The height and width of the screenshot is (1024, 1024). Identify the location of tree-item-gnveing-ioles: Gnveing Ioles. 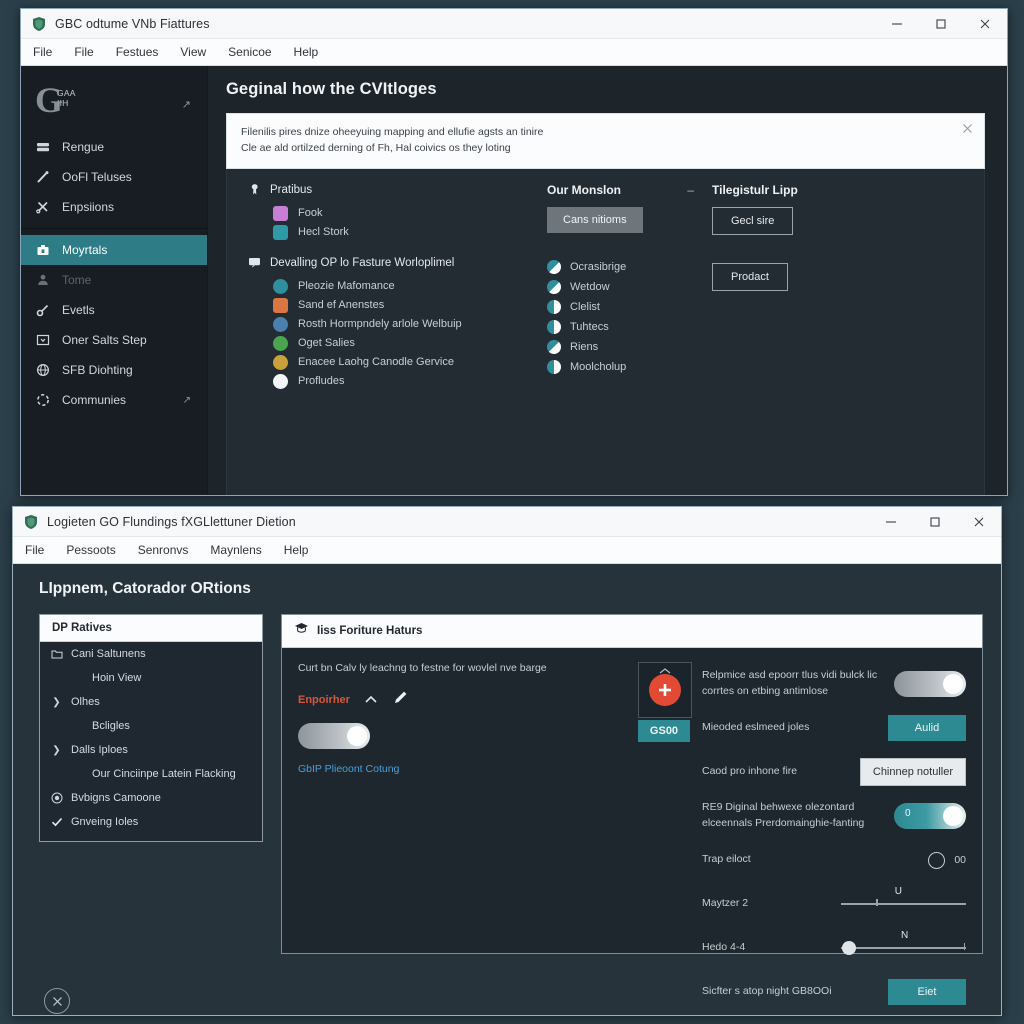
(151, 822).